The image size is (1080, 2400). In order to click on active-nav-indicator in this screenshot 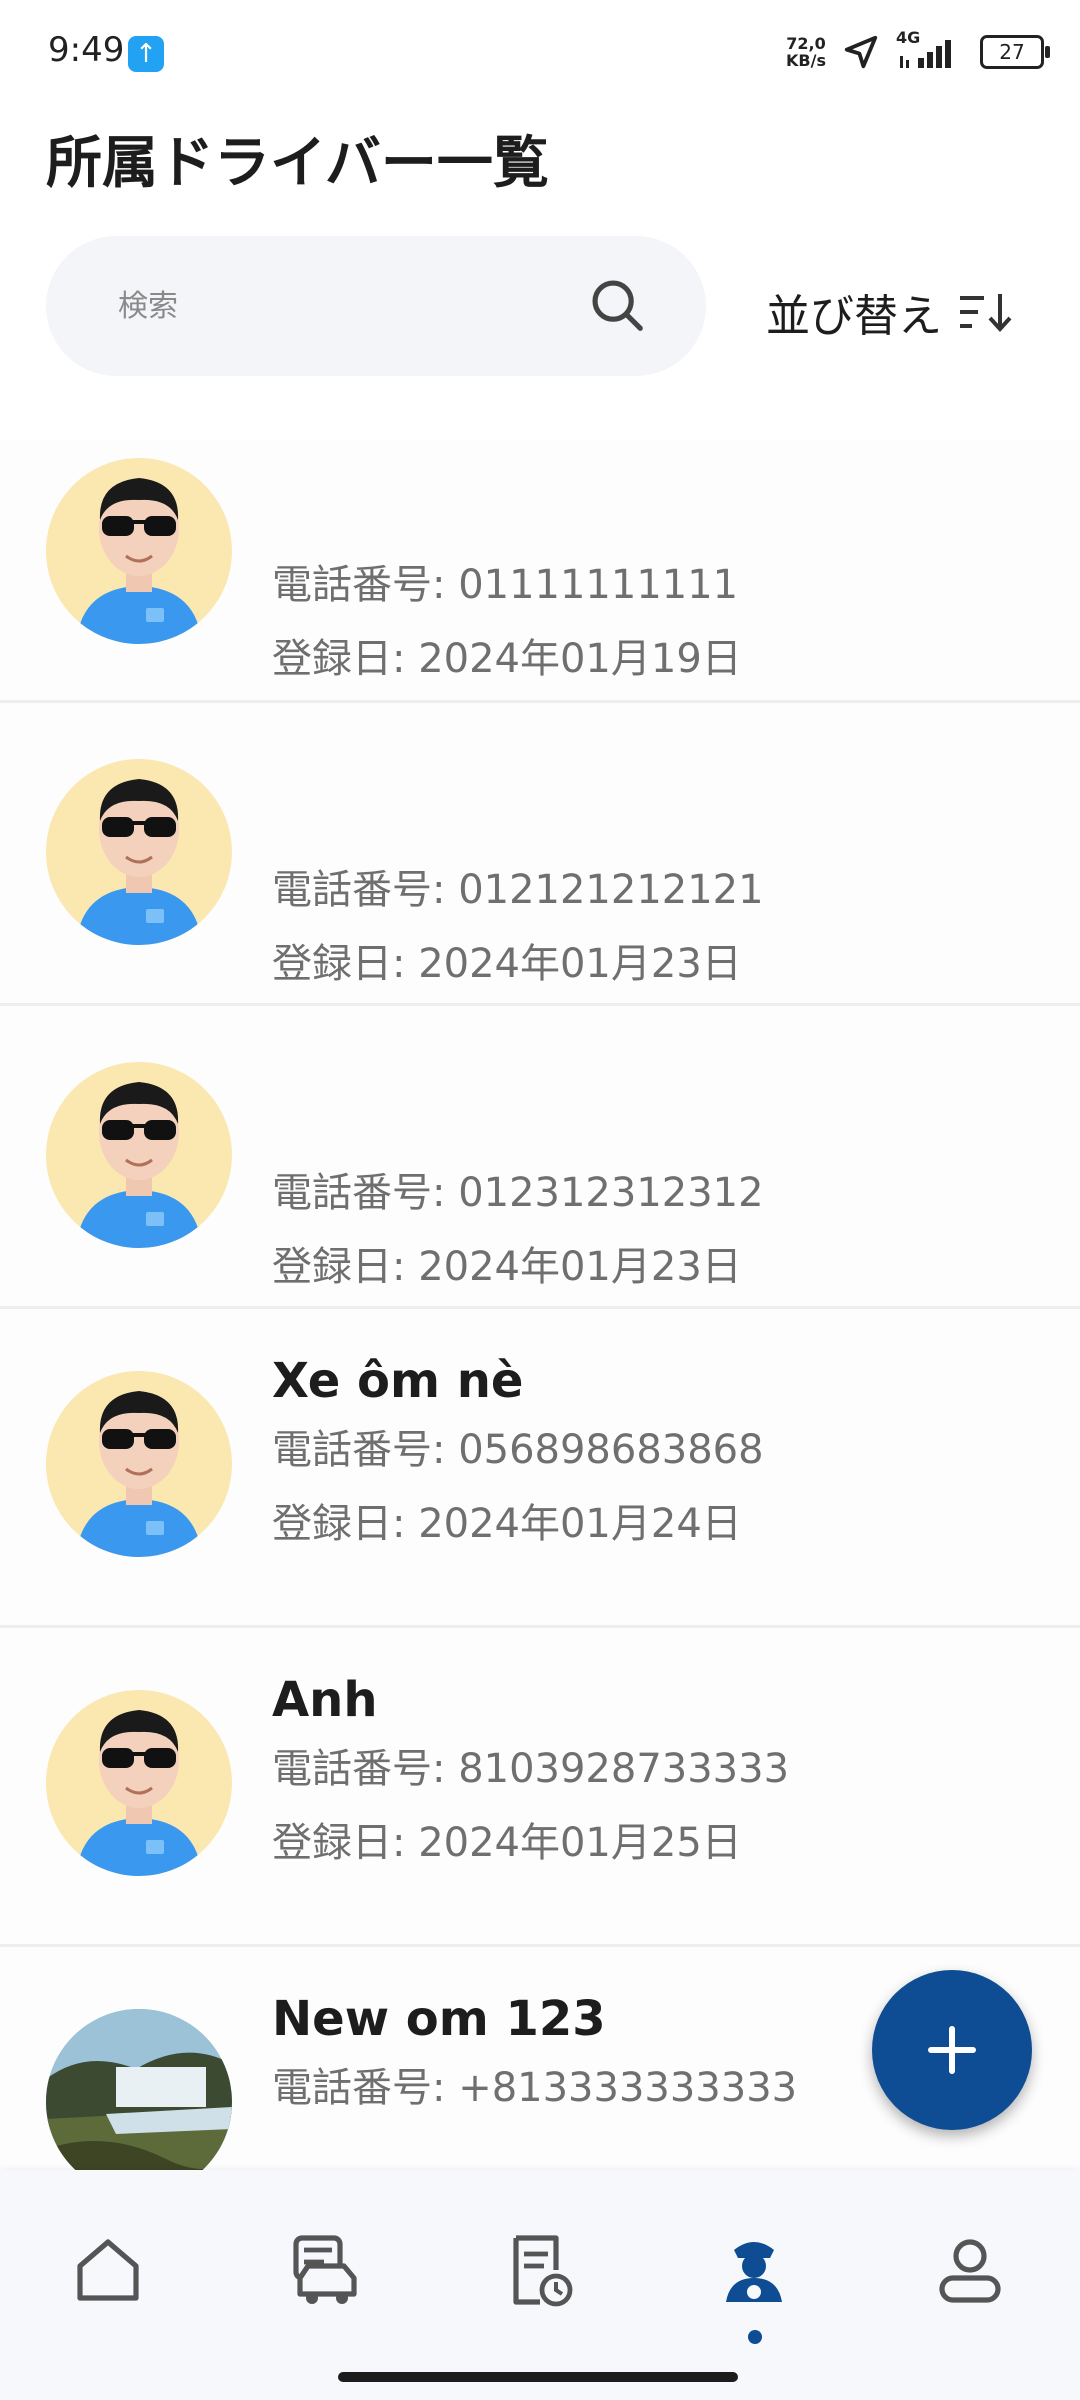, I will do `click(755, 2337)`.